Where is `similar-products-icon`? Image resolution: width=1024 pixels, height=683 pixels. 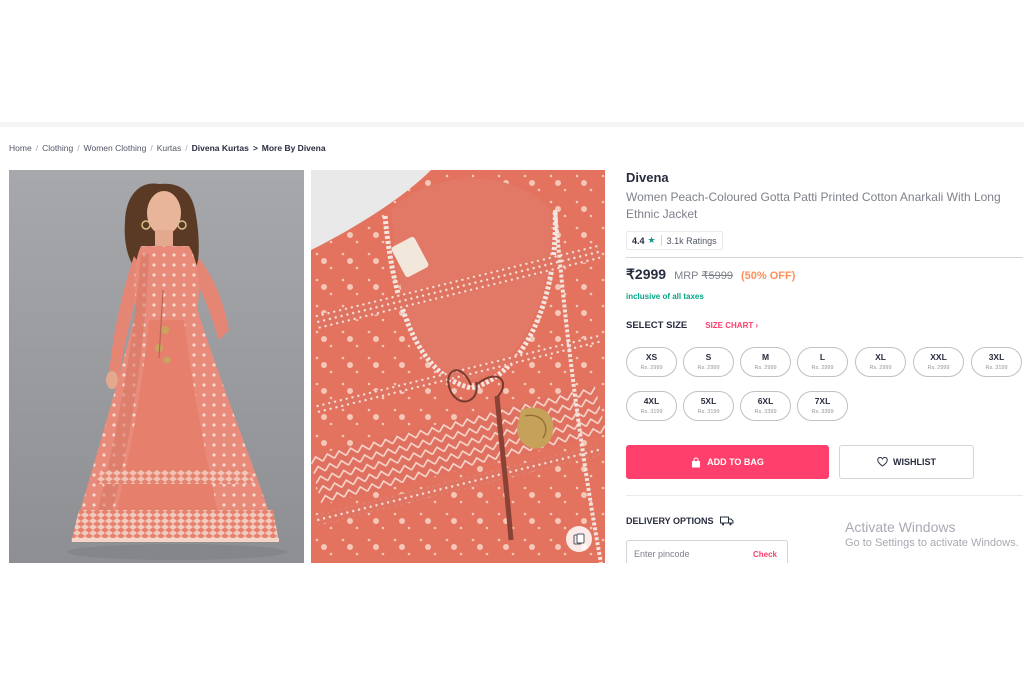 similar-products-icon is located at coordinates (579, 539).